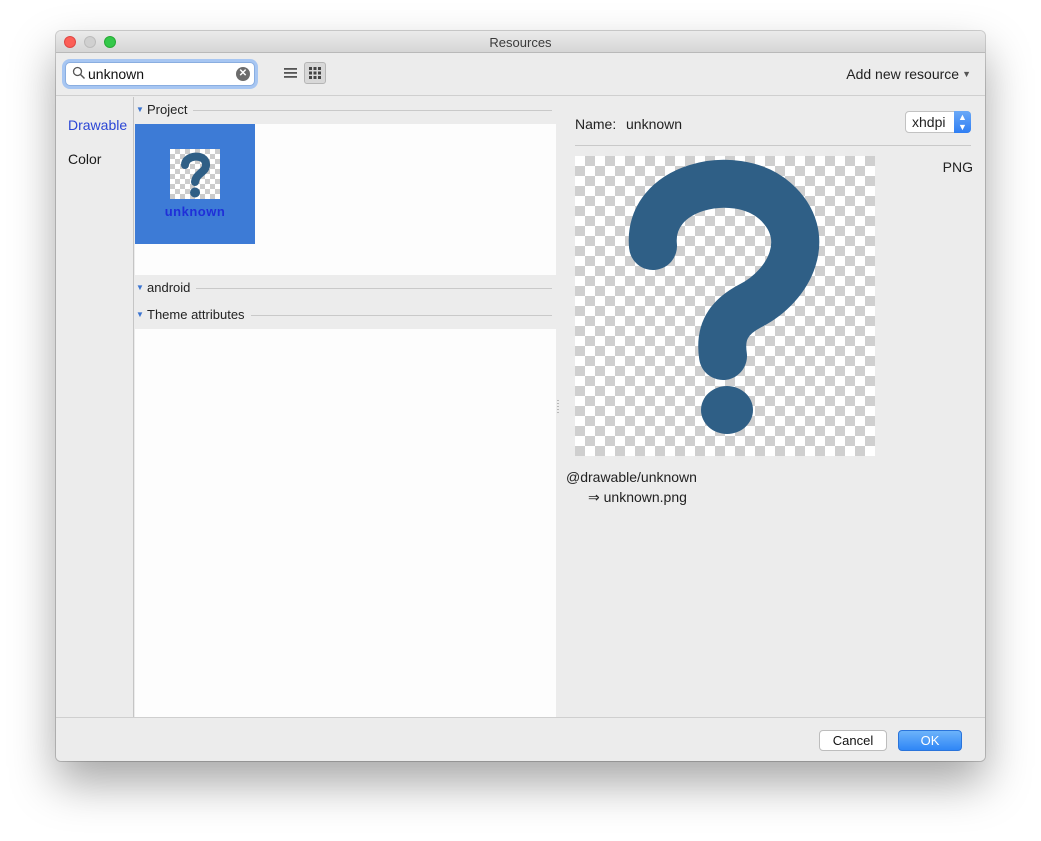 Image resolution: width=1041 pixels, height=841 pixels. I want to click on list-view-icon, so click(291, 73).